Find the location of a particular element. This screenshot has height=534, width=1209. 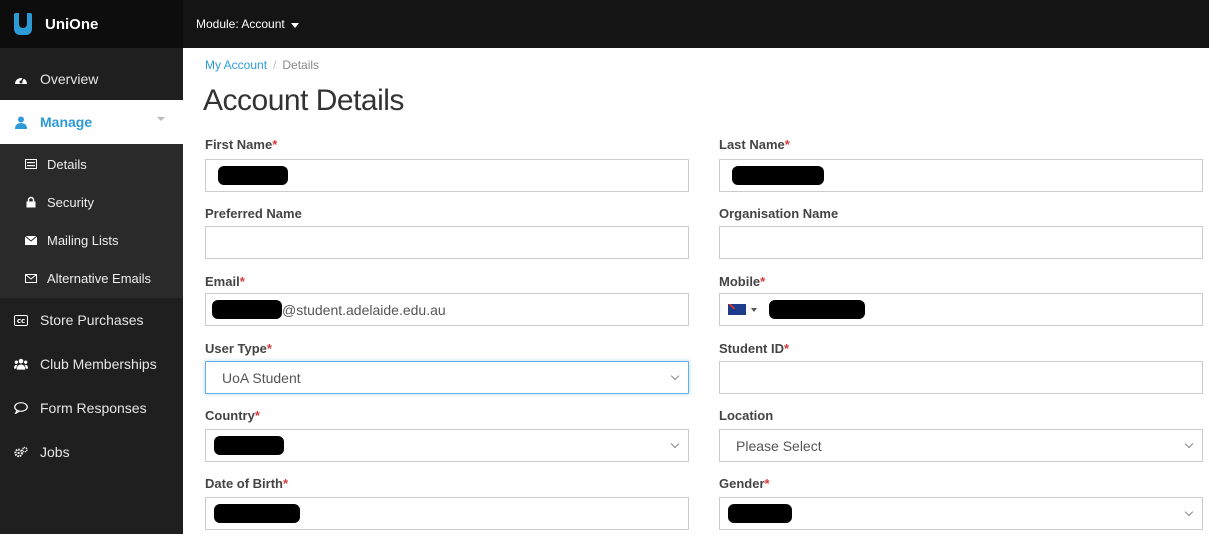

sidebar-item-label: Manage is located at coordinates (66, 122).